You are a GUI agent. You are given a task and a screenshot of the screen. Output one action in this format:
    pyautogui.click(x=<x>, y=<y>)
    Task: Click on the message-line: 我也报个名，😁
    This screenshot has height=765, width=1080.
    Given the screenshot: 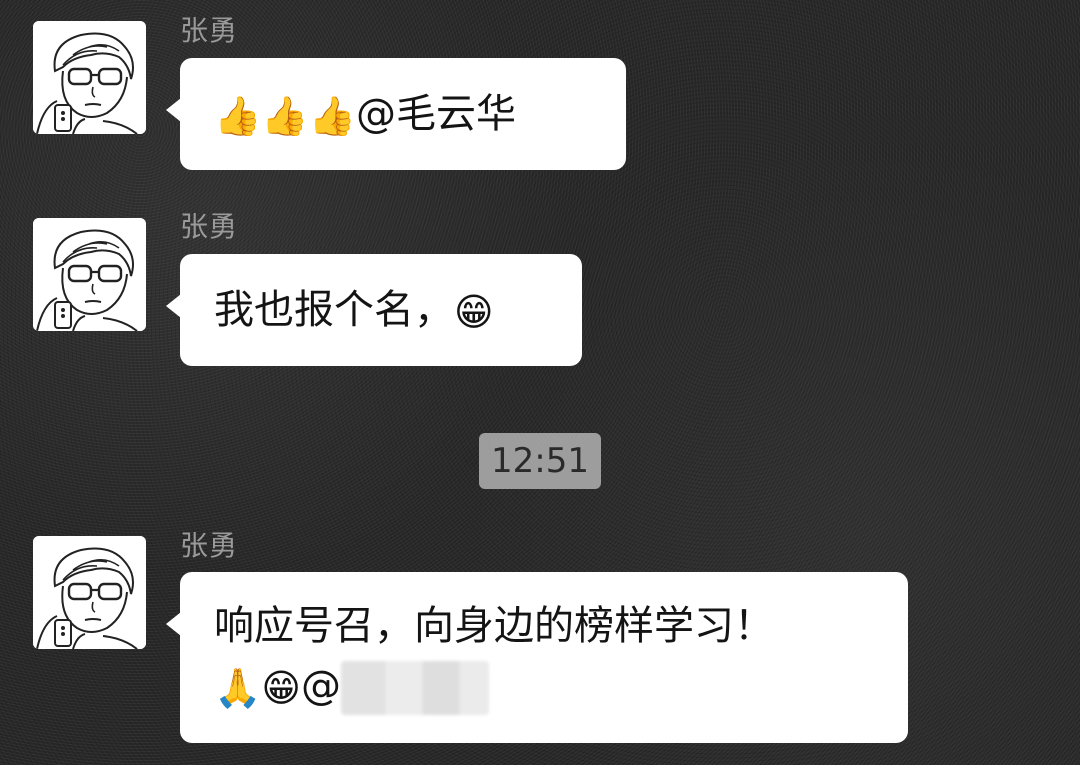 What is the action you would take?
    pyautogui.click(x=381, y=310)
    